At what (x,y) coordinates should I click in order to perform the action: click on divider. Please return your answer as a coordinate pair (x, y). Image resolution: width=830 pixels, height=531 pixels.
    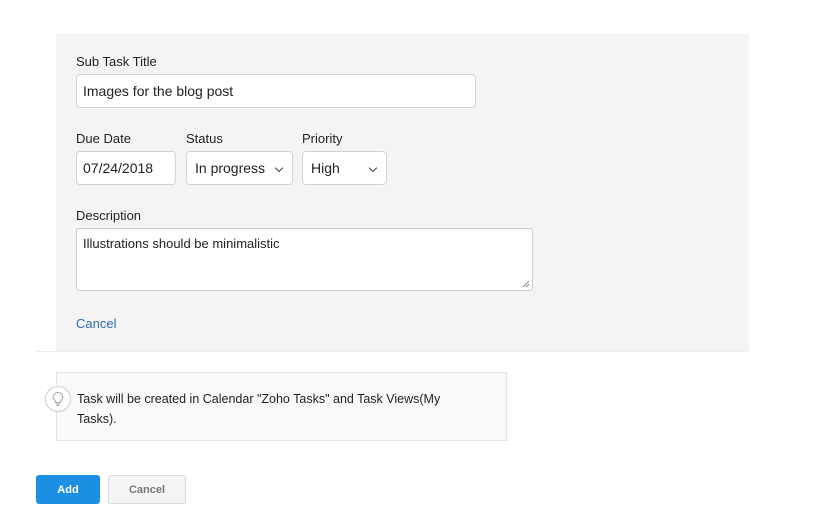
    Looking at the image, I should click on (392, 351).